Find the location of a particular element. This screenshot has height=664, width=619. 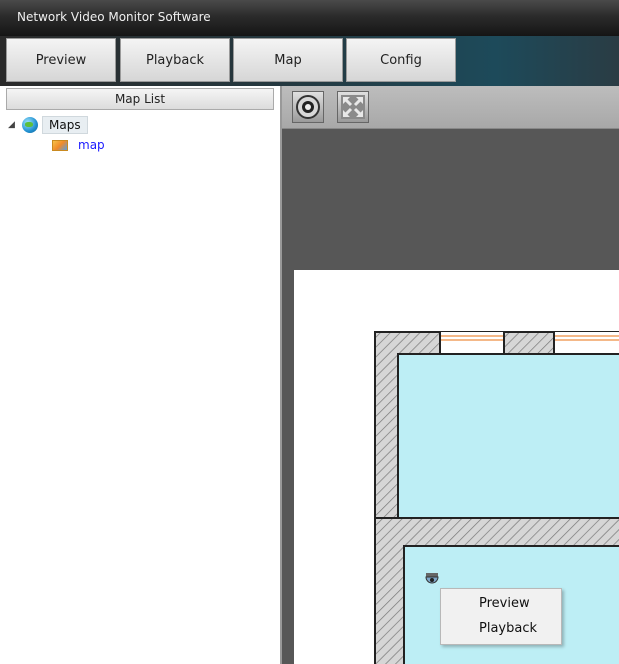

globe-icon is located at coordinates (30, 125).